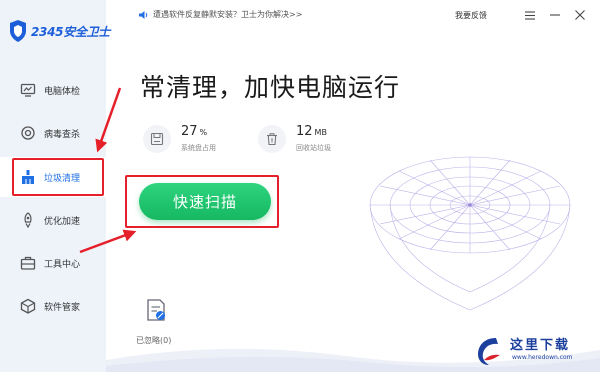  I want to click on trash-icon, so click(272, 139).